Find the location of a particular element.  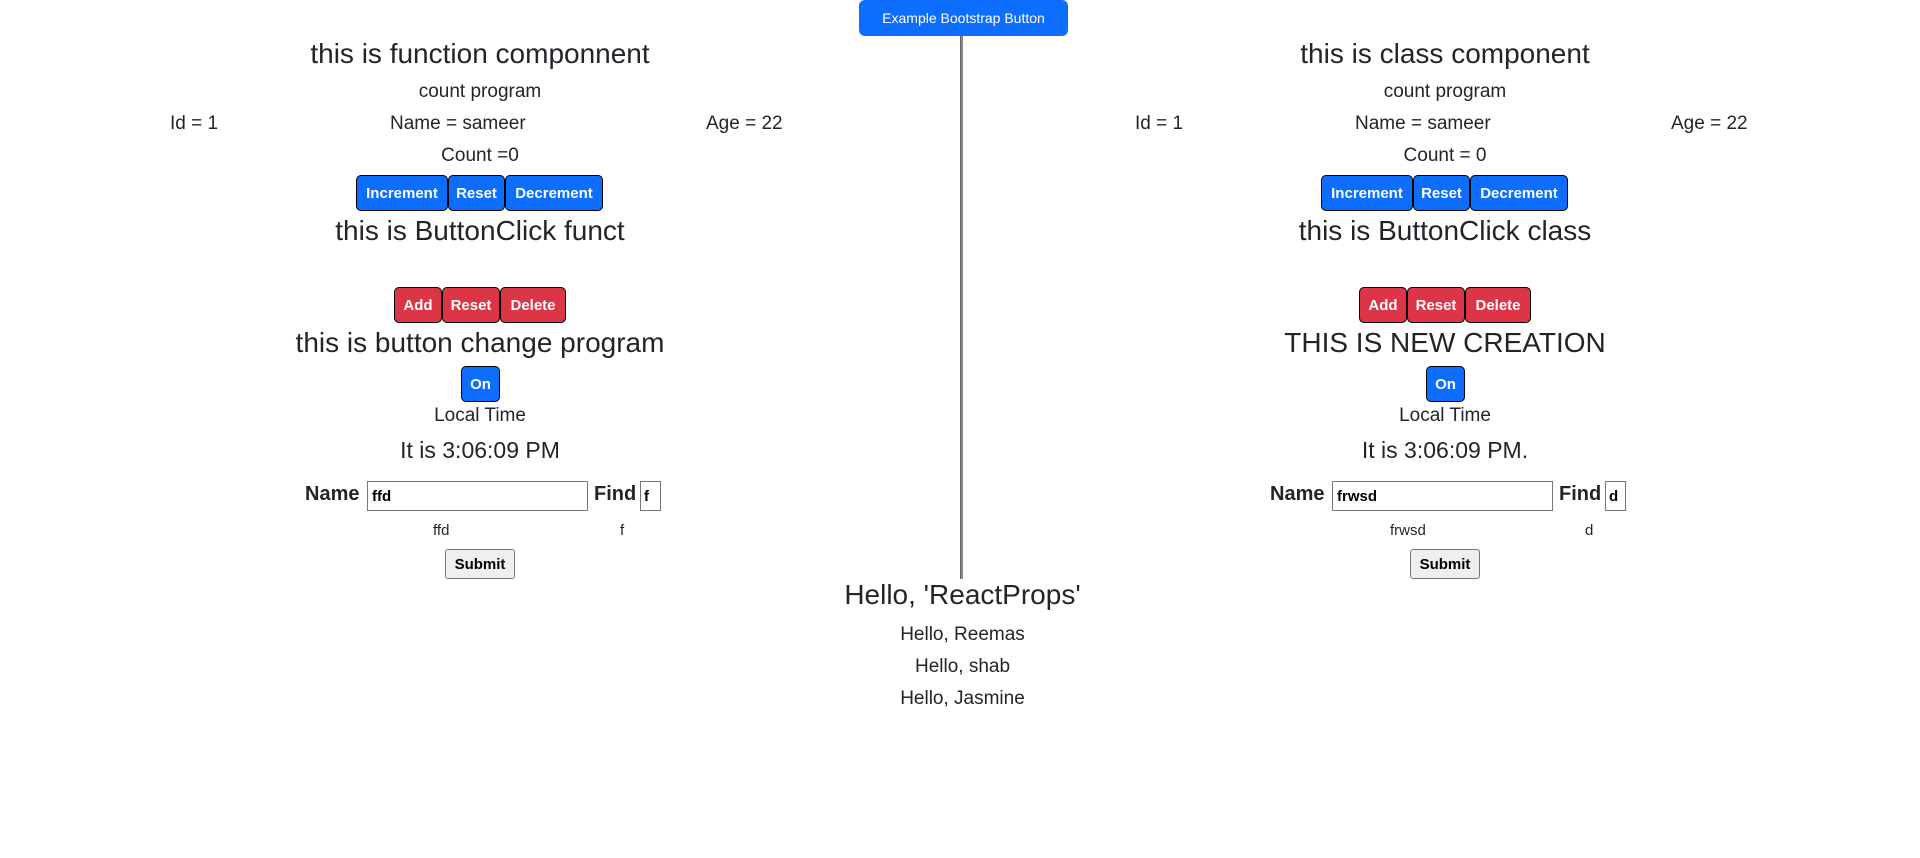

count-text: Count = 0 is located at coordinates (1445, 155).